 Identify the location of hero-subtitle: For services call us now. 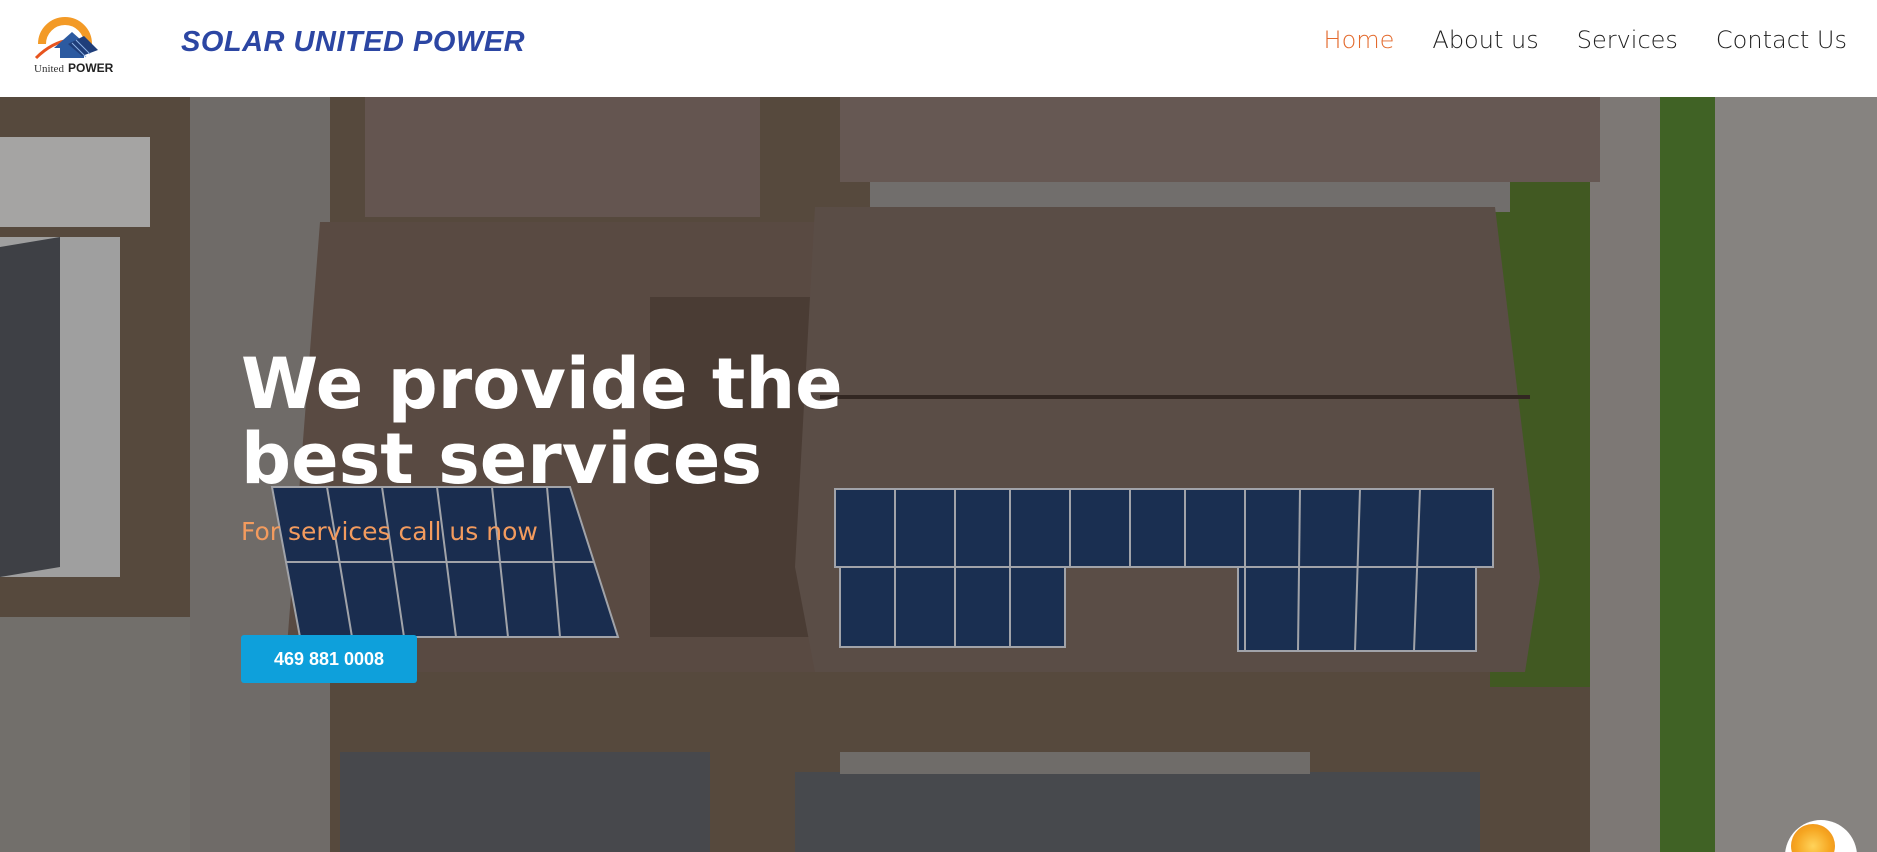
(389, 531).